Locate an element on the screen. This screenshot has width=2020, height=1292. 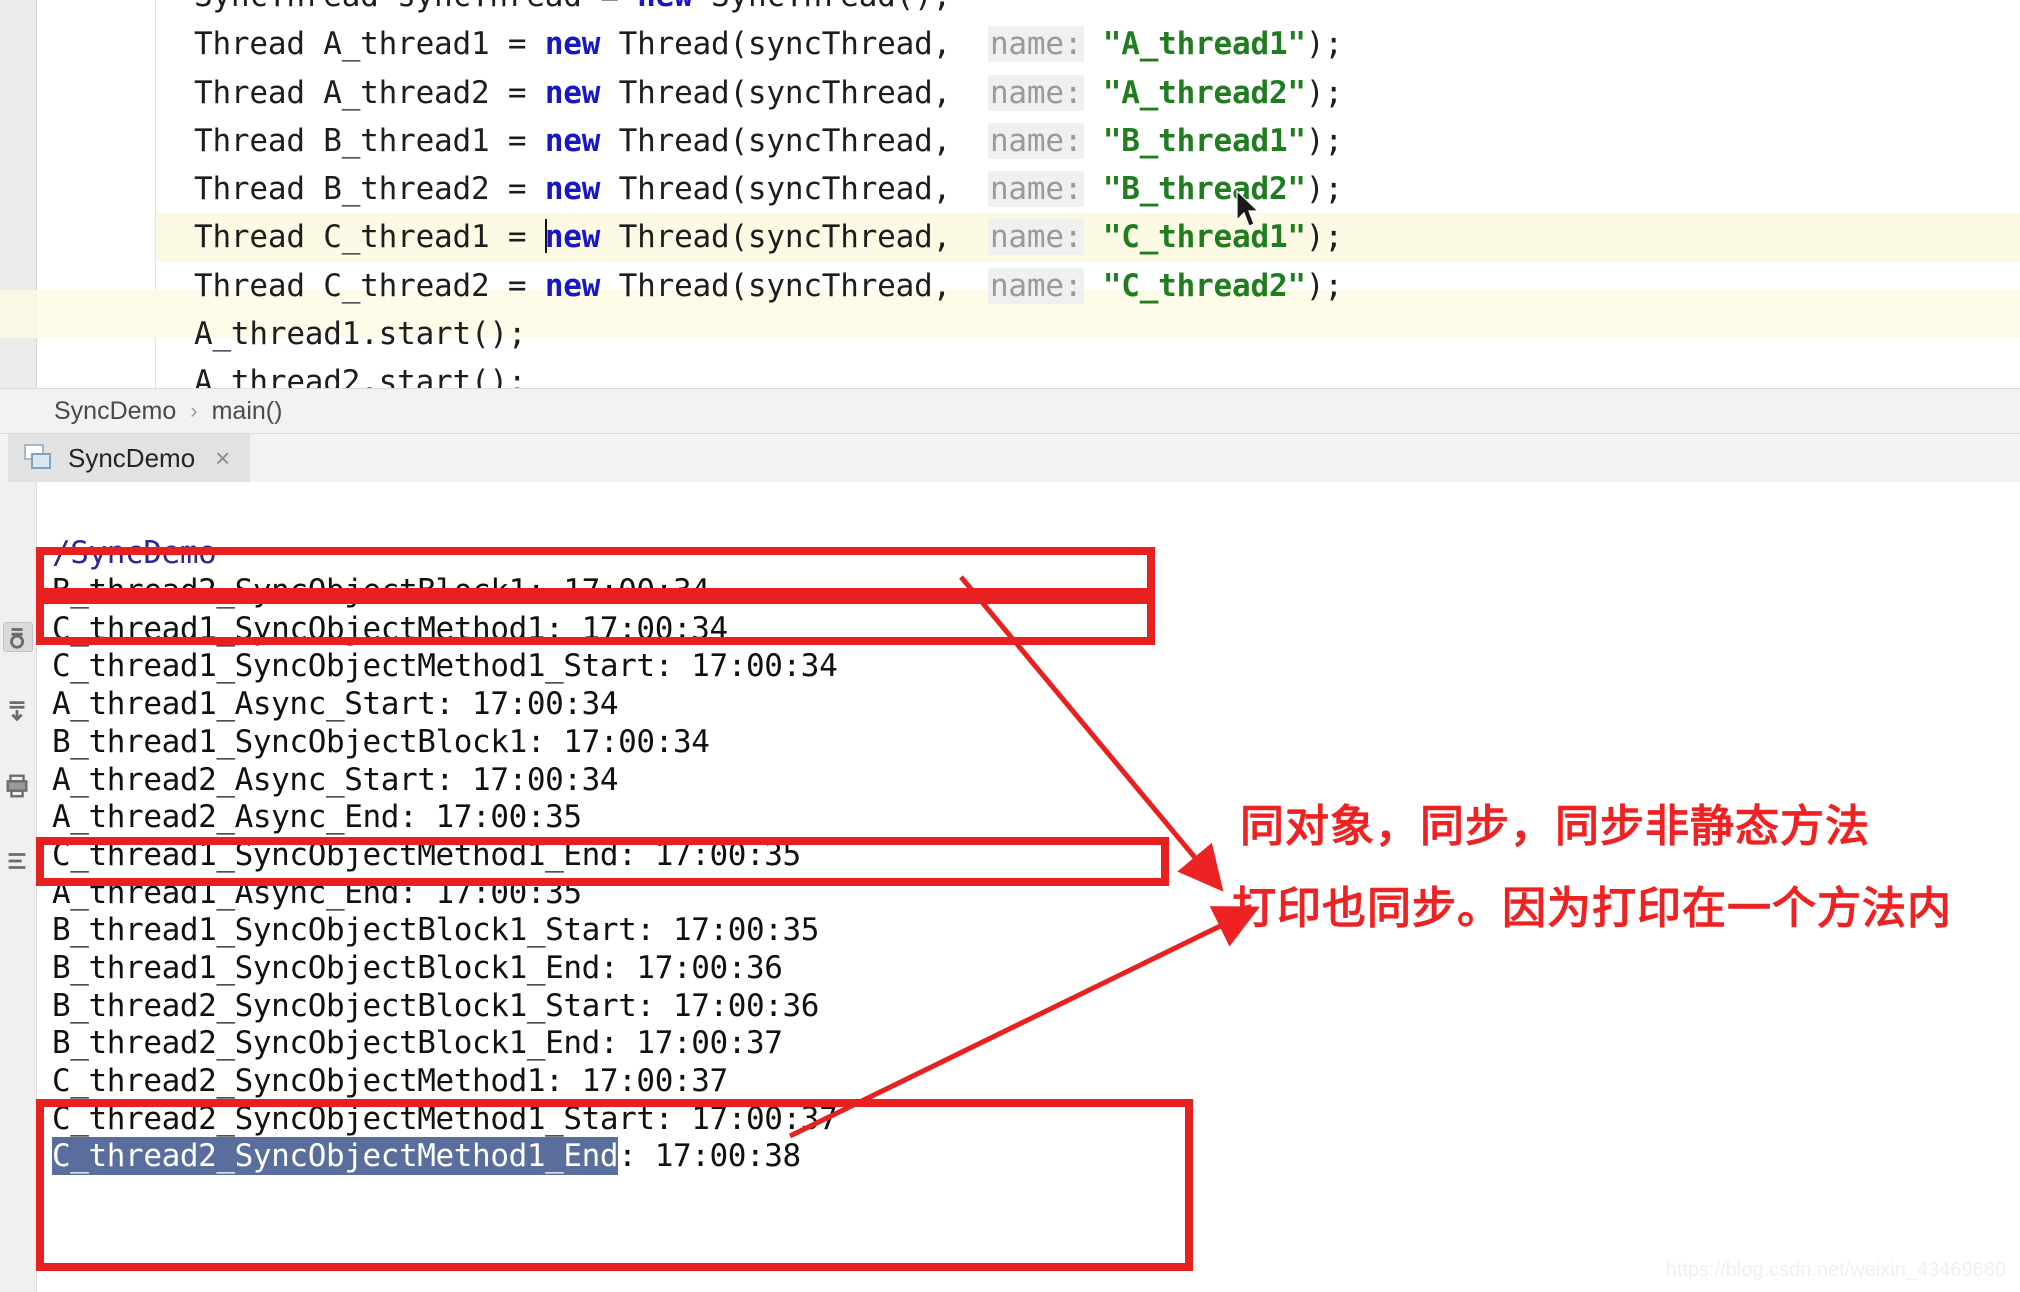
scroll-to-end-icon is located at coordinates (18, 712).